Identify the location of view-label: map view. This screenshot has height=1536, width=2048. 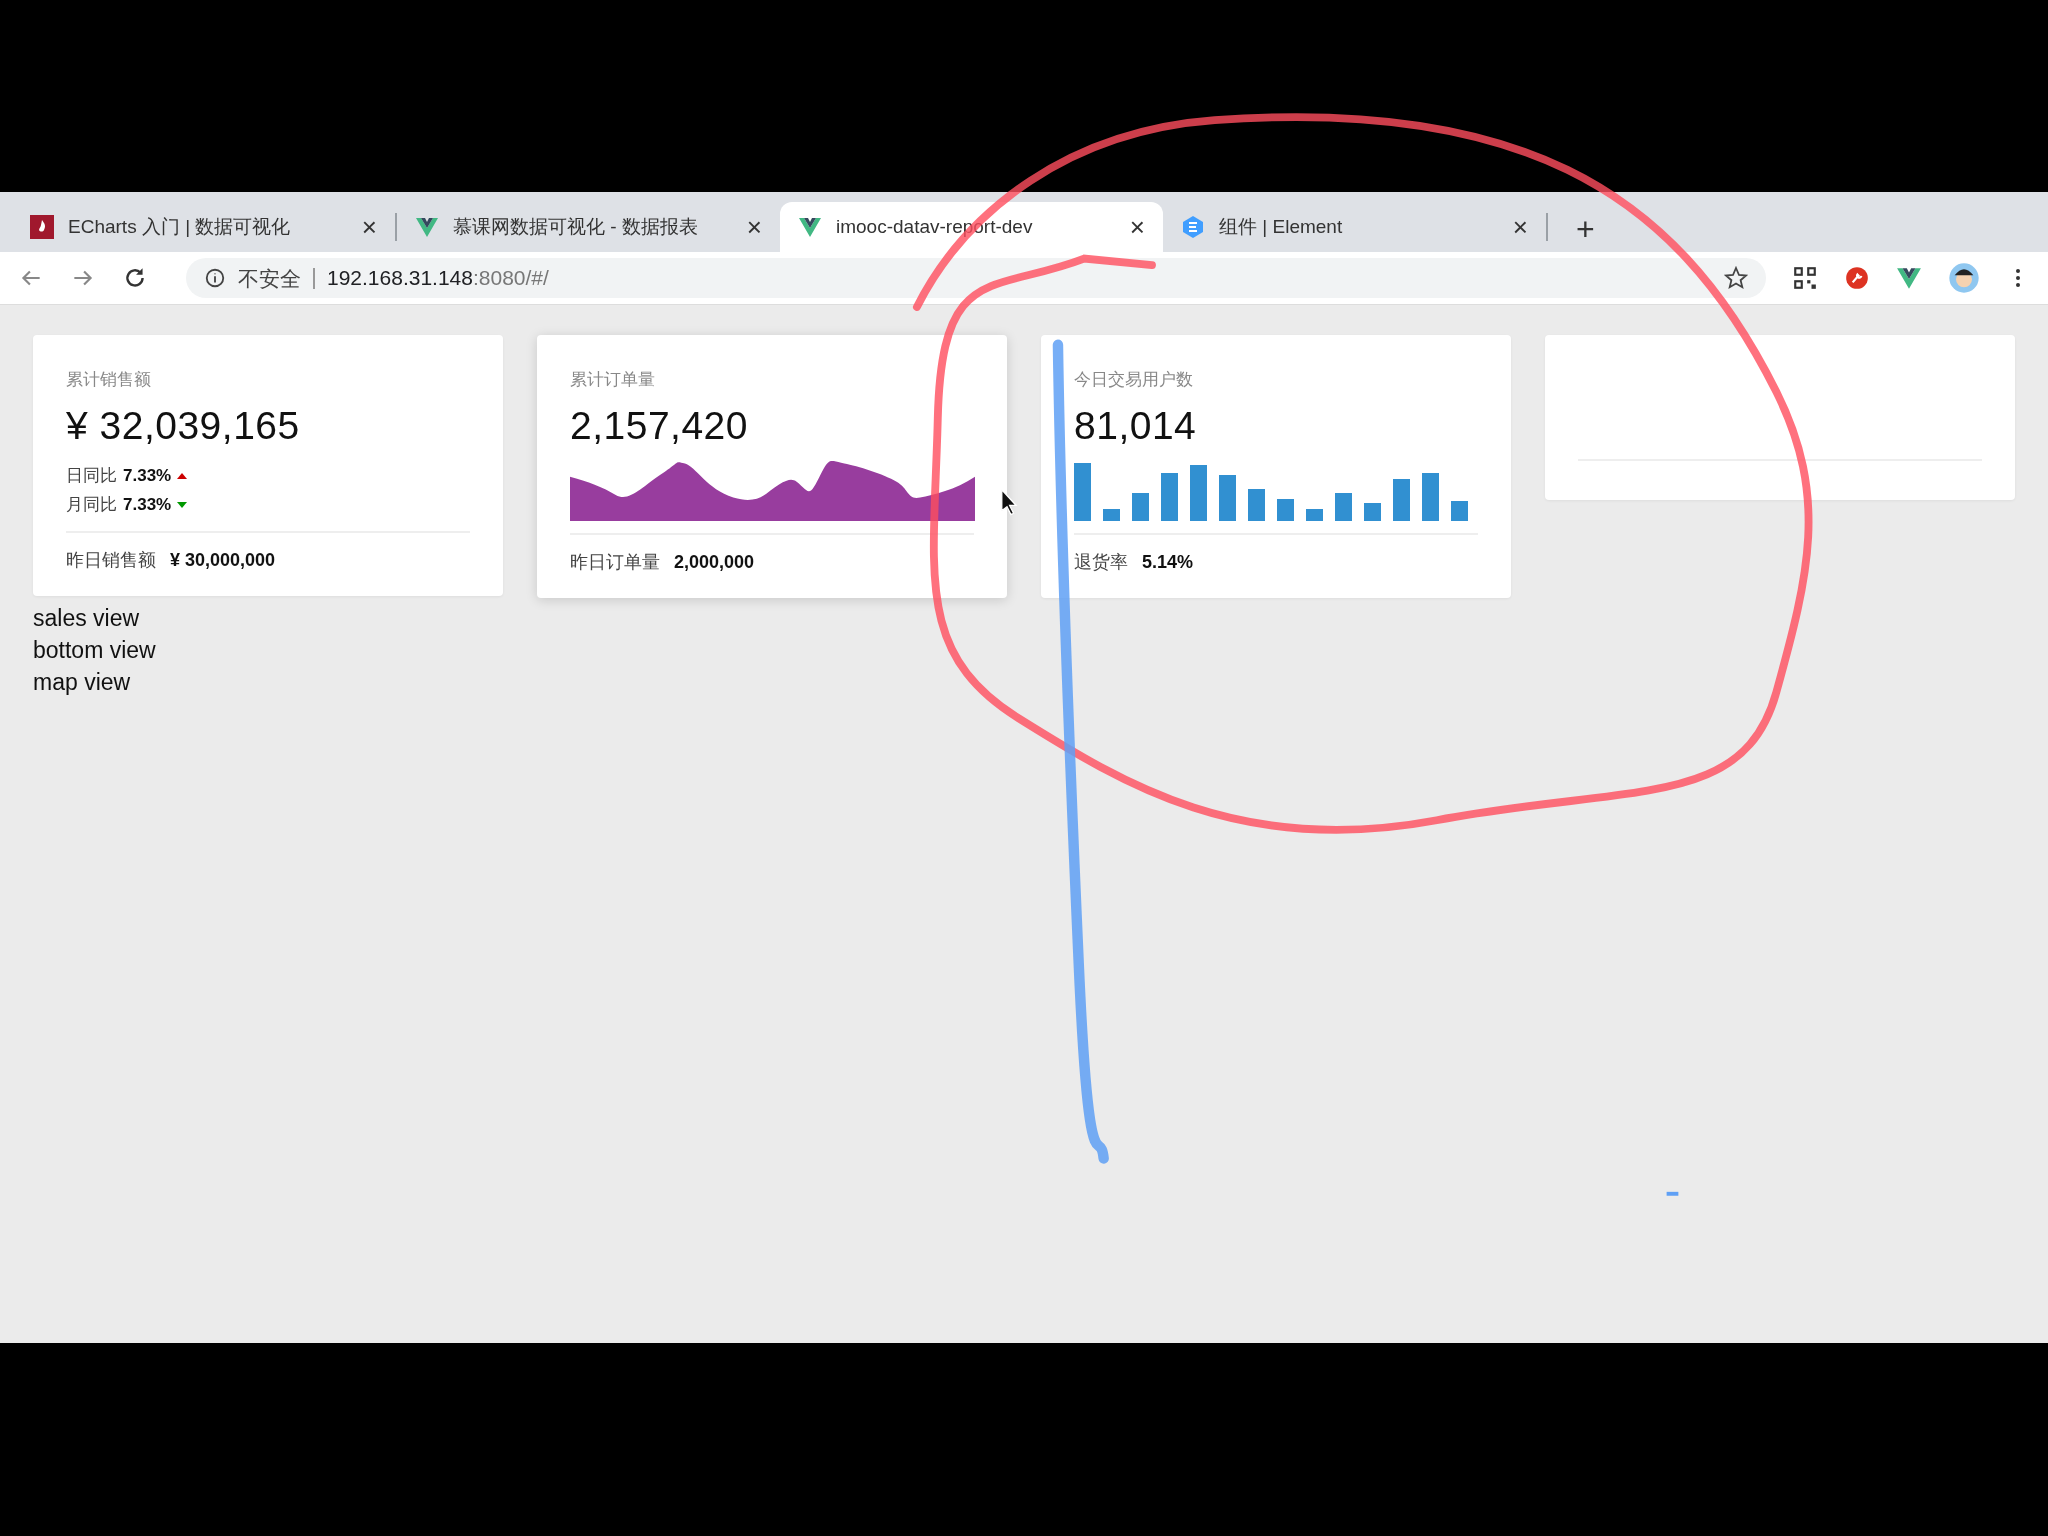
(82, 682).